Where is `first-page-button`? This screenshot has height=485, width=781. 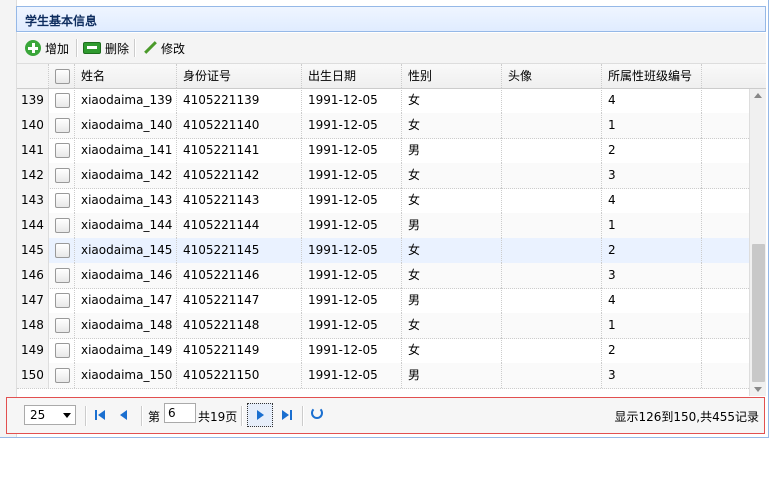
first-page-button is located at coordinates (100, 415).